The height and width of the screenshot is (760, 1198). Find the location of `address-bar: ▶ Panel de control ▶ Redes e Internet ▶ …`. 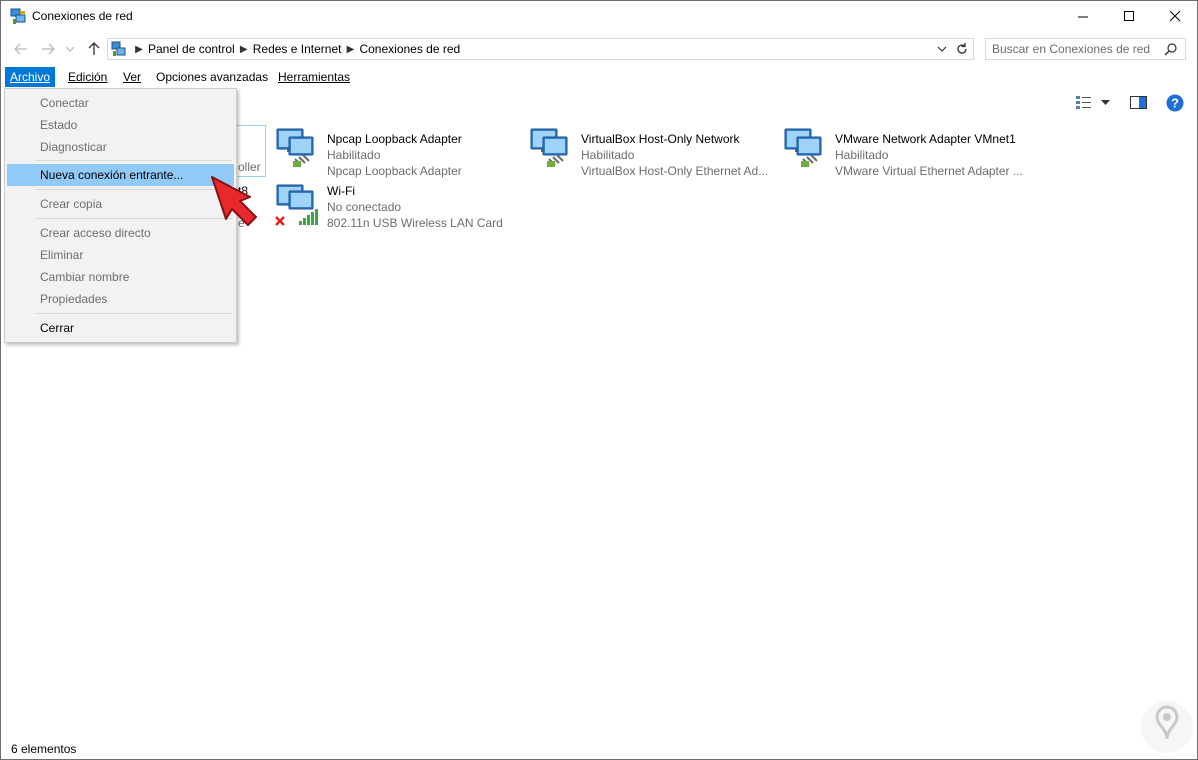

address-bar: ▶ Panel de control ▶ Redes e Internet ▶ … is located at coordinates (540, 49).